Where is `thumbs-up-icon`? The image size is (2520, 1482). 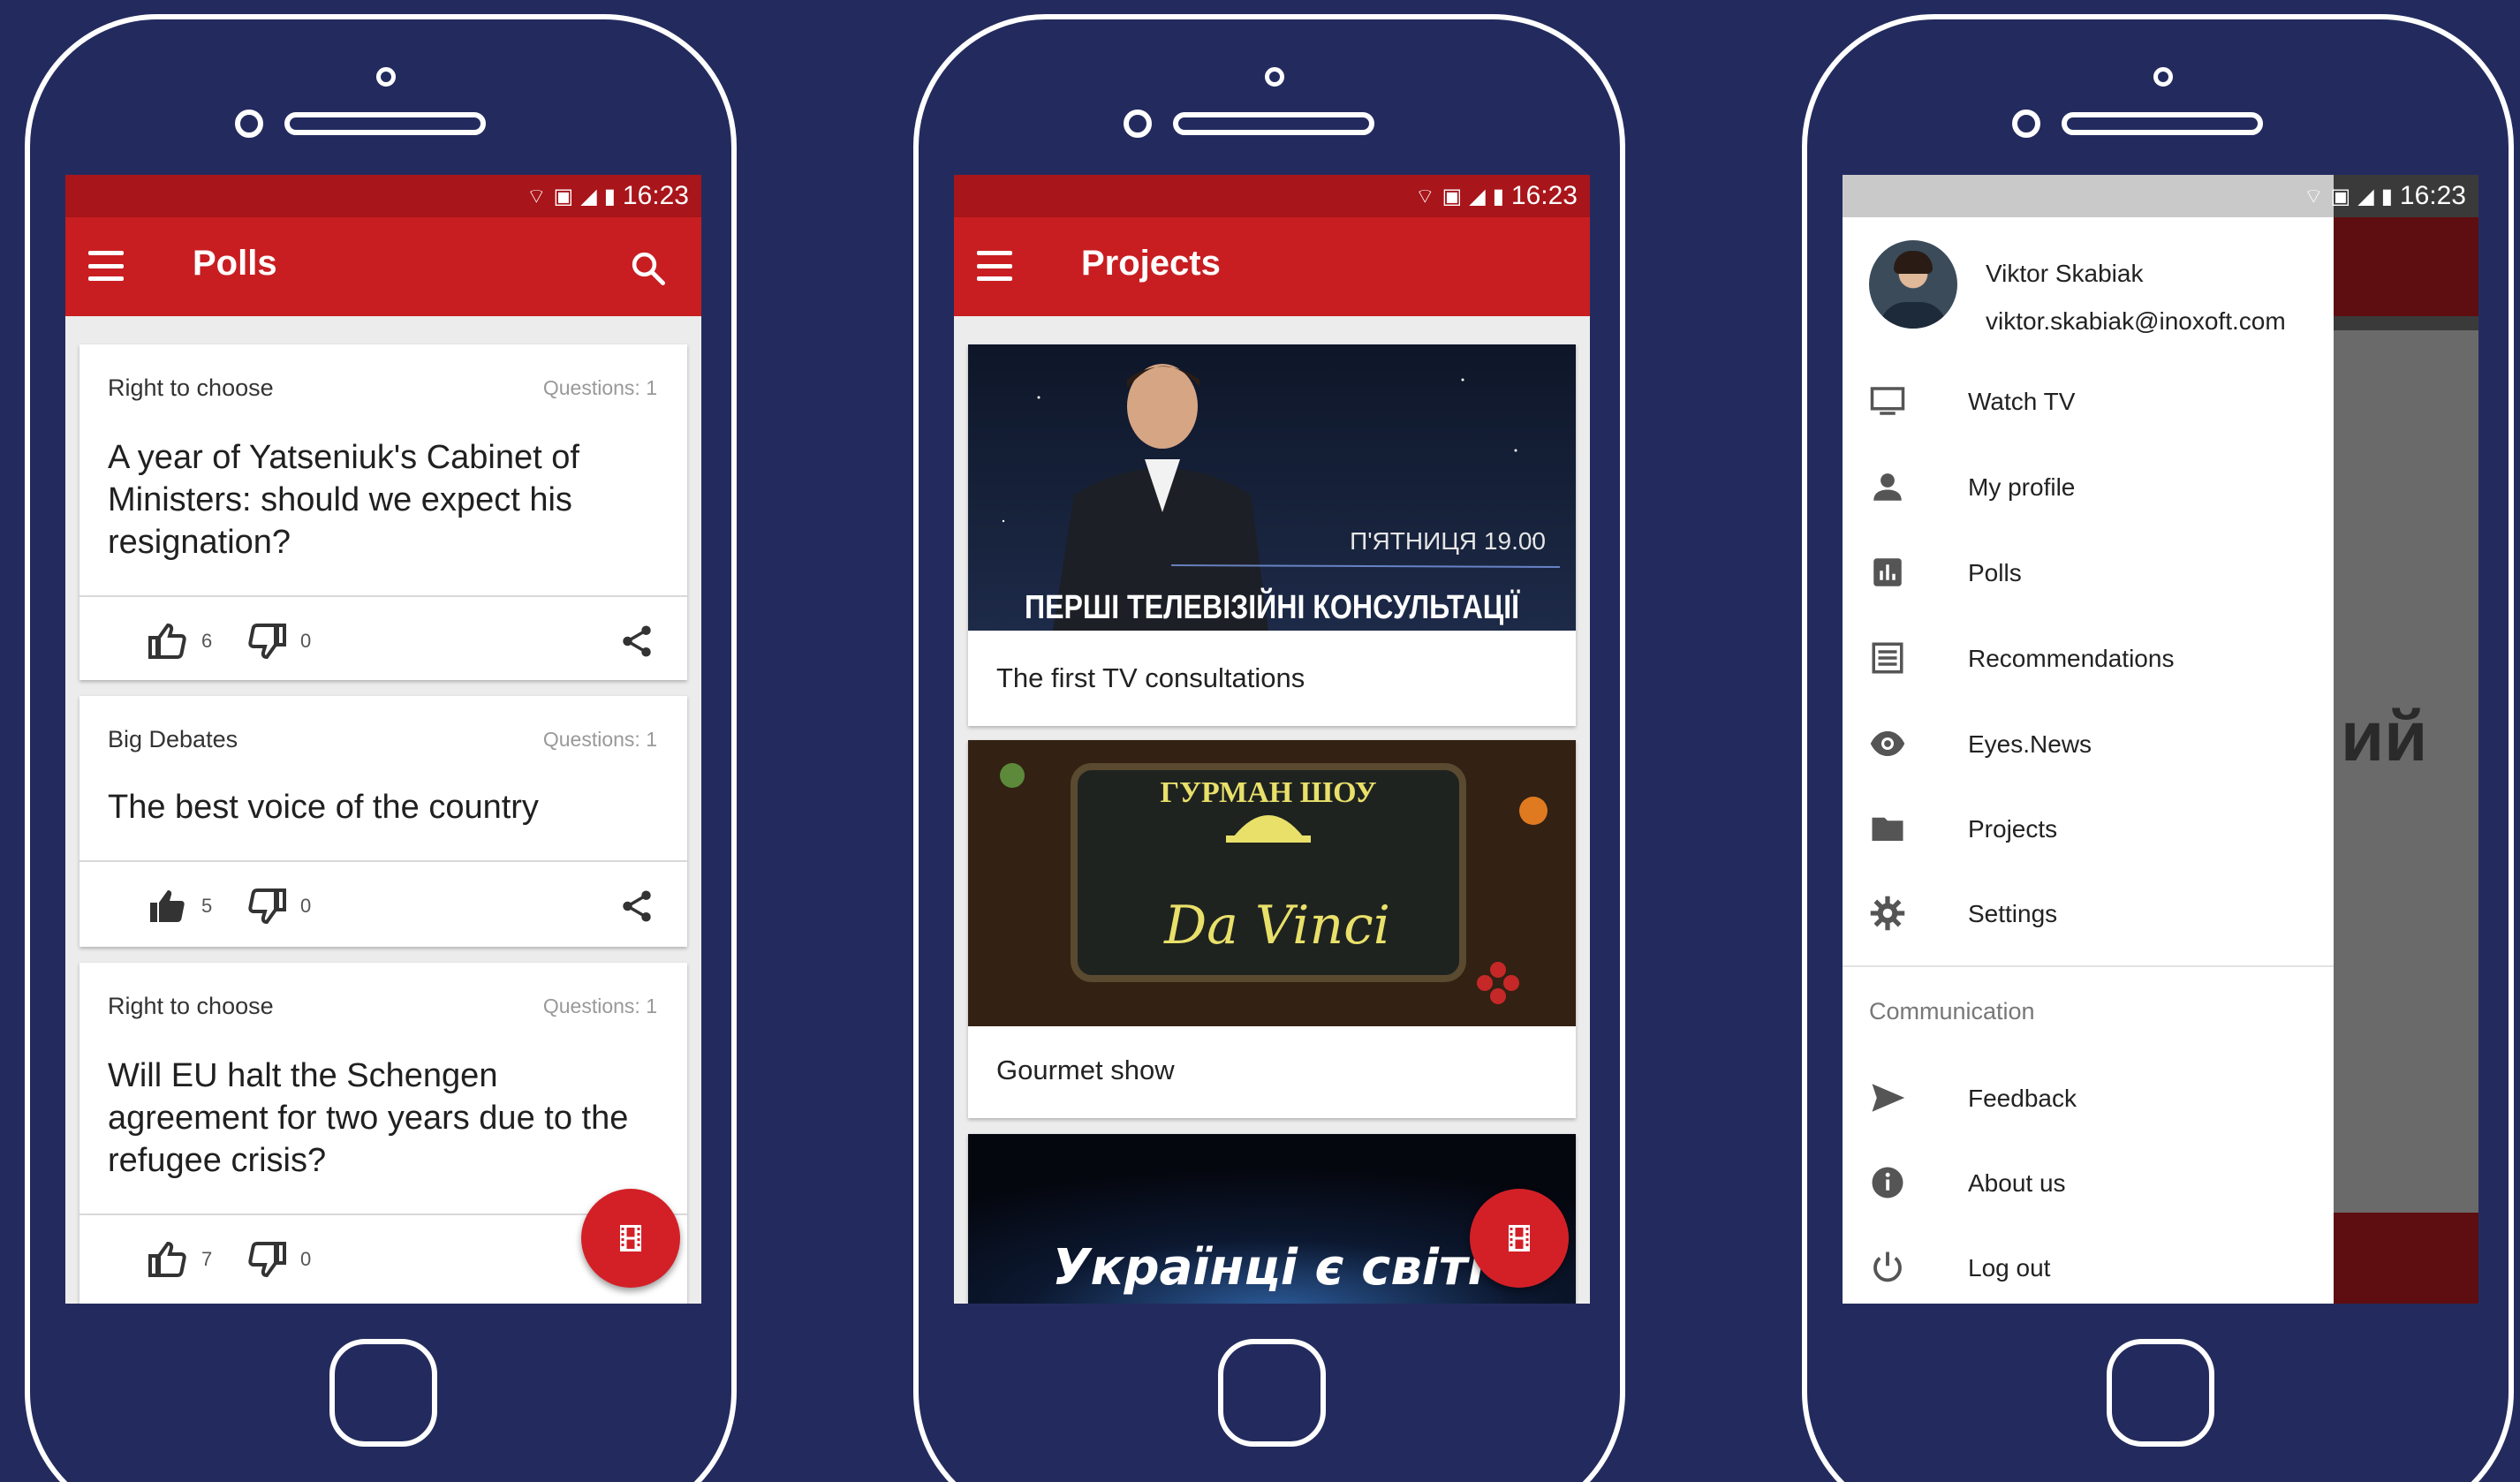 thumbs-up-icon is located at coordinates (167, 641).